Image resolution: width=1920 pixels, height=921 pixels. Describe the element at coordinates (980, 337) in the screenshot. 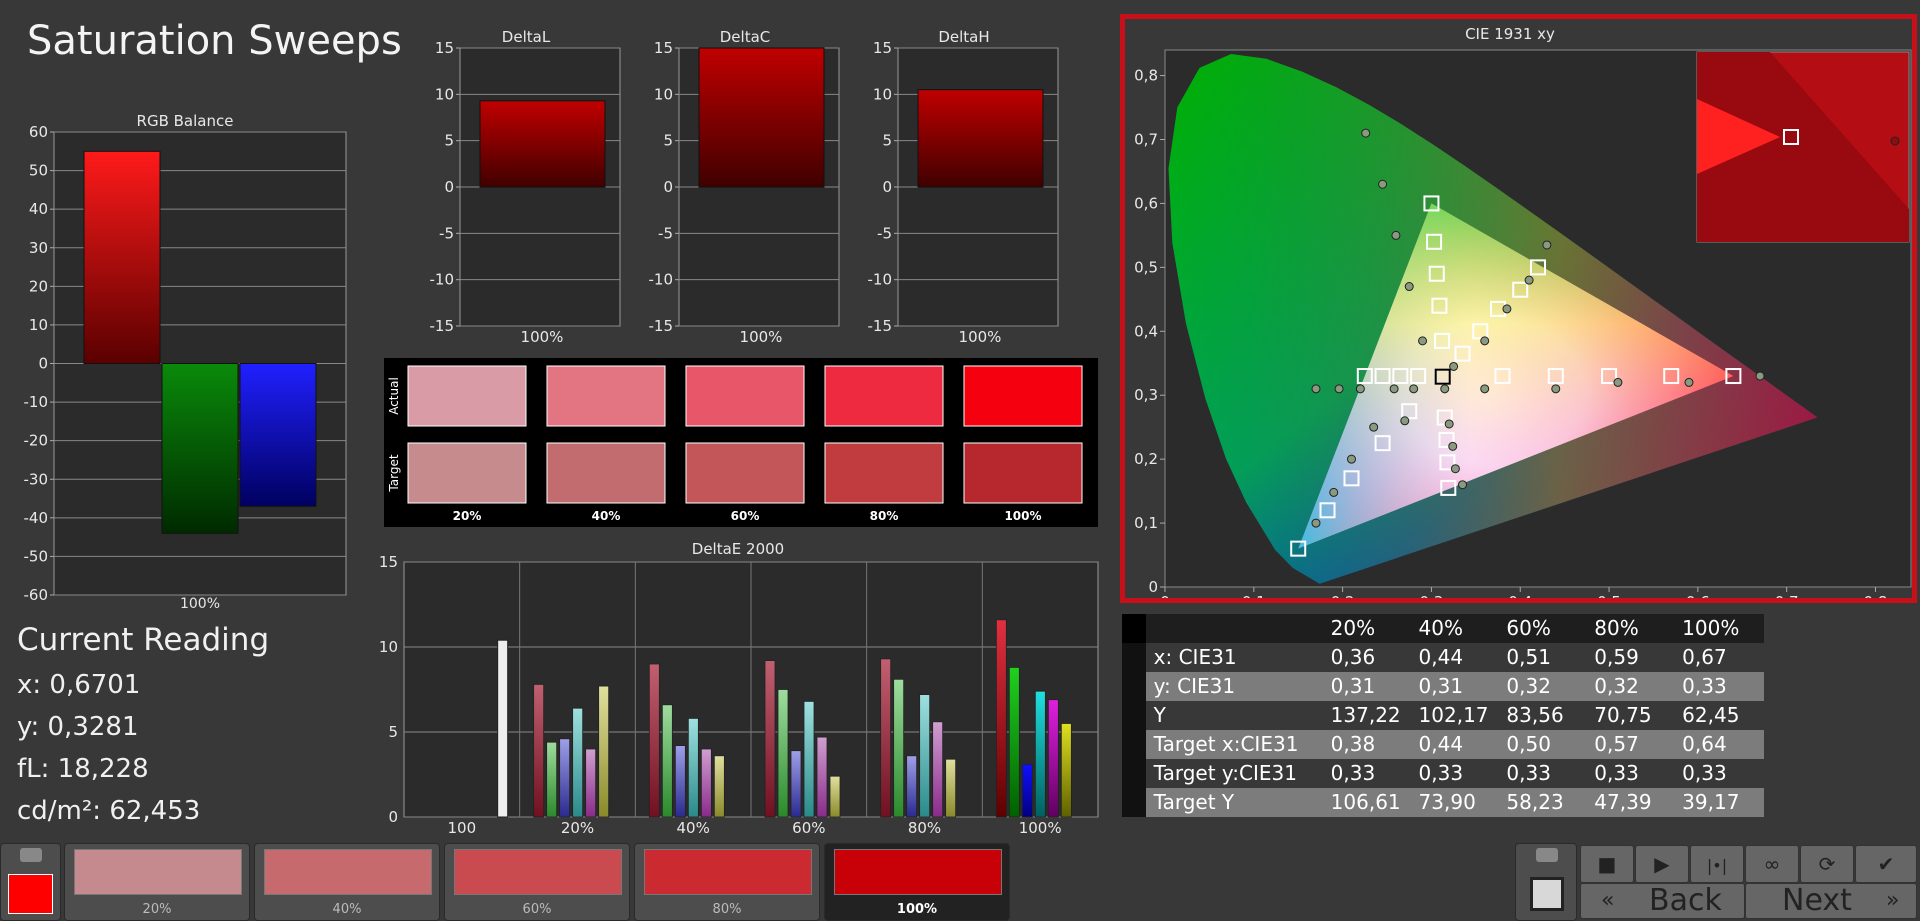

I see `delta-xlabel: 100%` at that location.